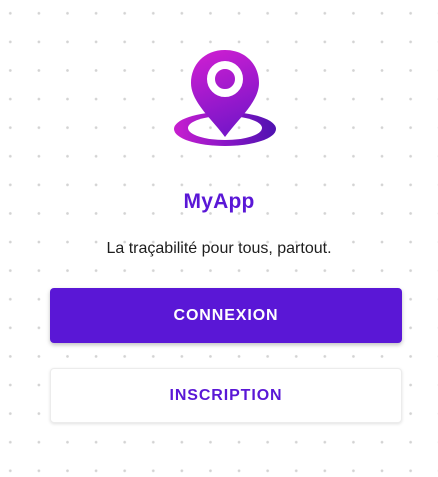 This screenshot has width=438, height=477. I want to click on login-button: CONNEXION, so click(226, 315).